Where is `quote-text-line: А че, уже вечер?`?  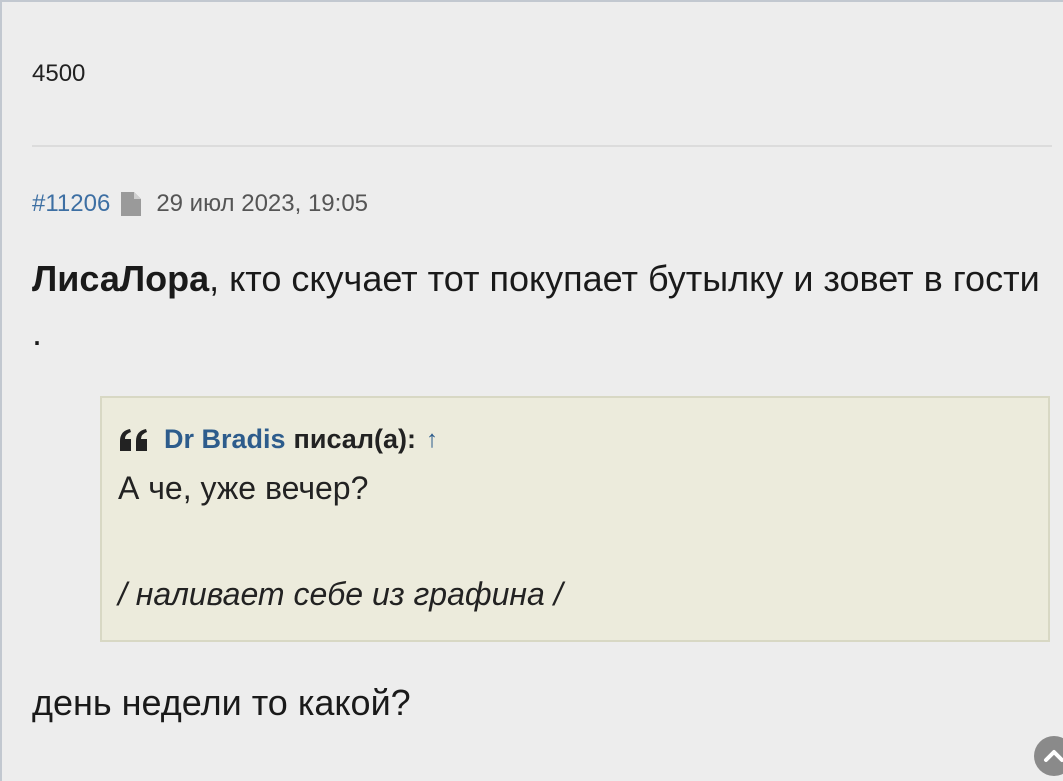
quote-text-line: А че, уже вечер? is located at coordinates (243, 488).